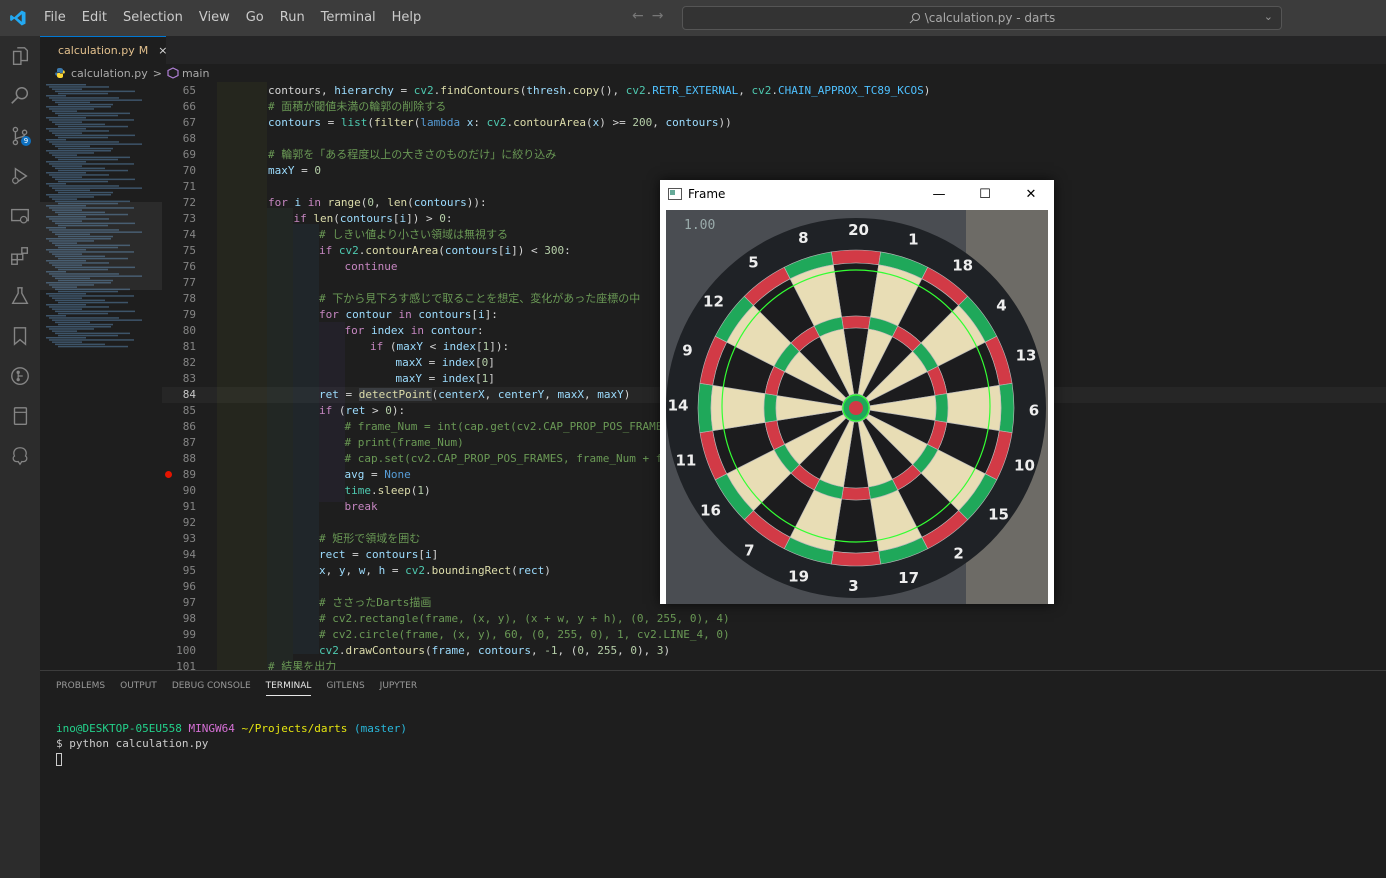  Describe the element at coordinates (101, 216) in the screenshot. I see `minimap-preview` at that location.